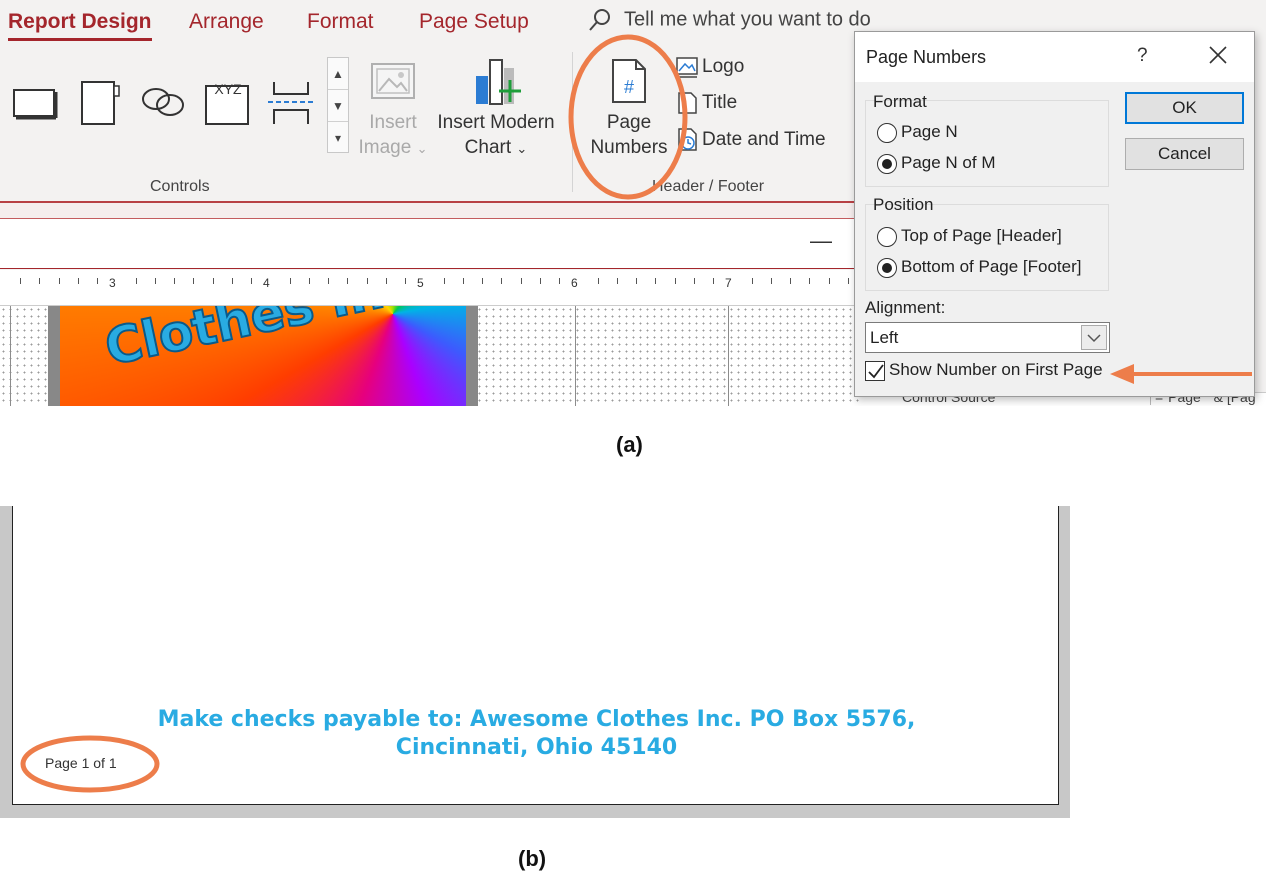 This screenshot has width=1266, height=878. What do you see at coordinates (228, 89) in the screenshot?
I see `xyz-label-text: XYZ` at bounding box center [228, 89].